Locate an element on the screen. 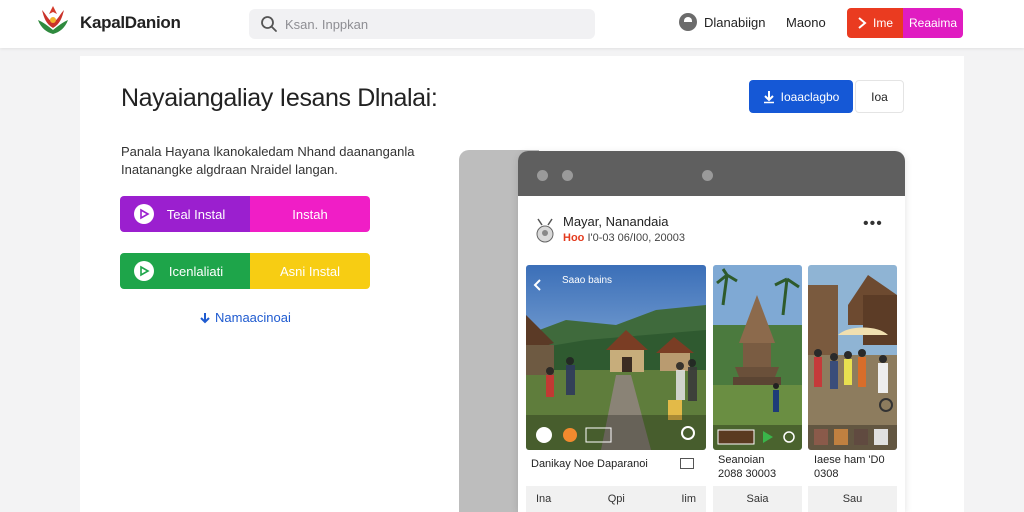 This screenshot has width=1024, height=512. footer-action-3-label: Sau is located at coordinates (852, 499).